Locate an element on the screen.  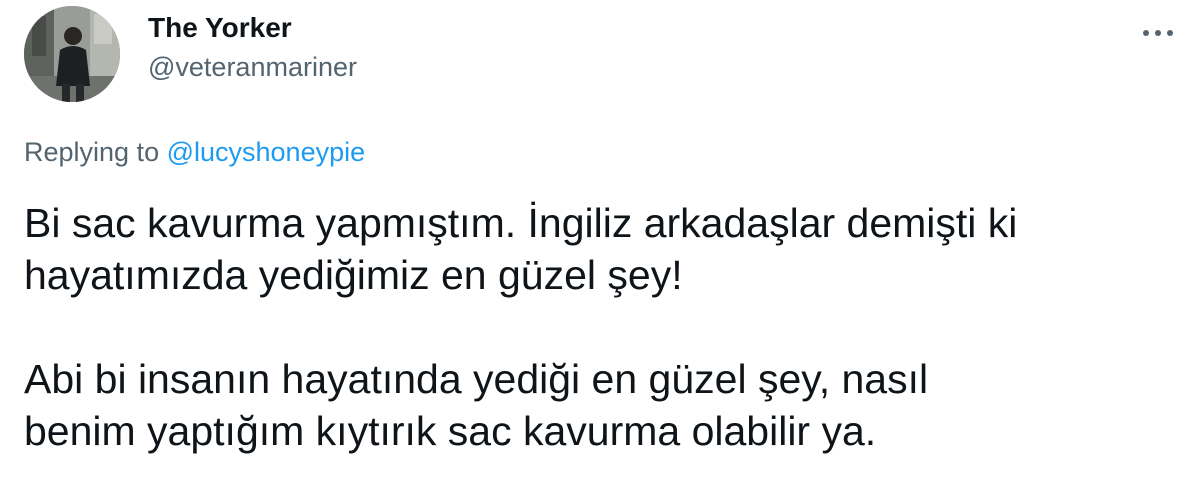
reply-mention-link: @lucyshoneypie is located at coordinates (266, 152).